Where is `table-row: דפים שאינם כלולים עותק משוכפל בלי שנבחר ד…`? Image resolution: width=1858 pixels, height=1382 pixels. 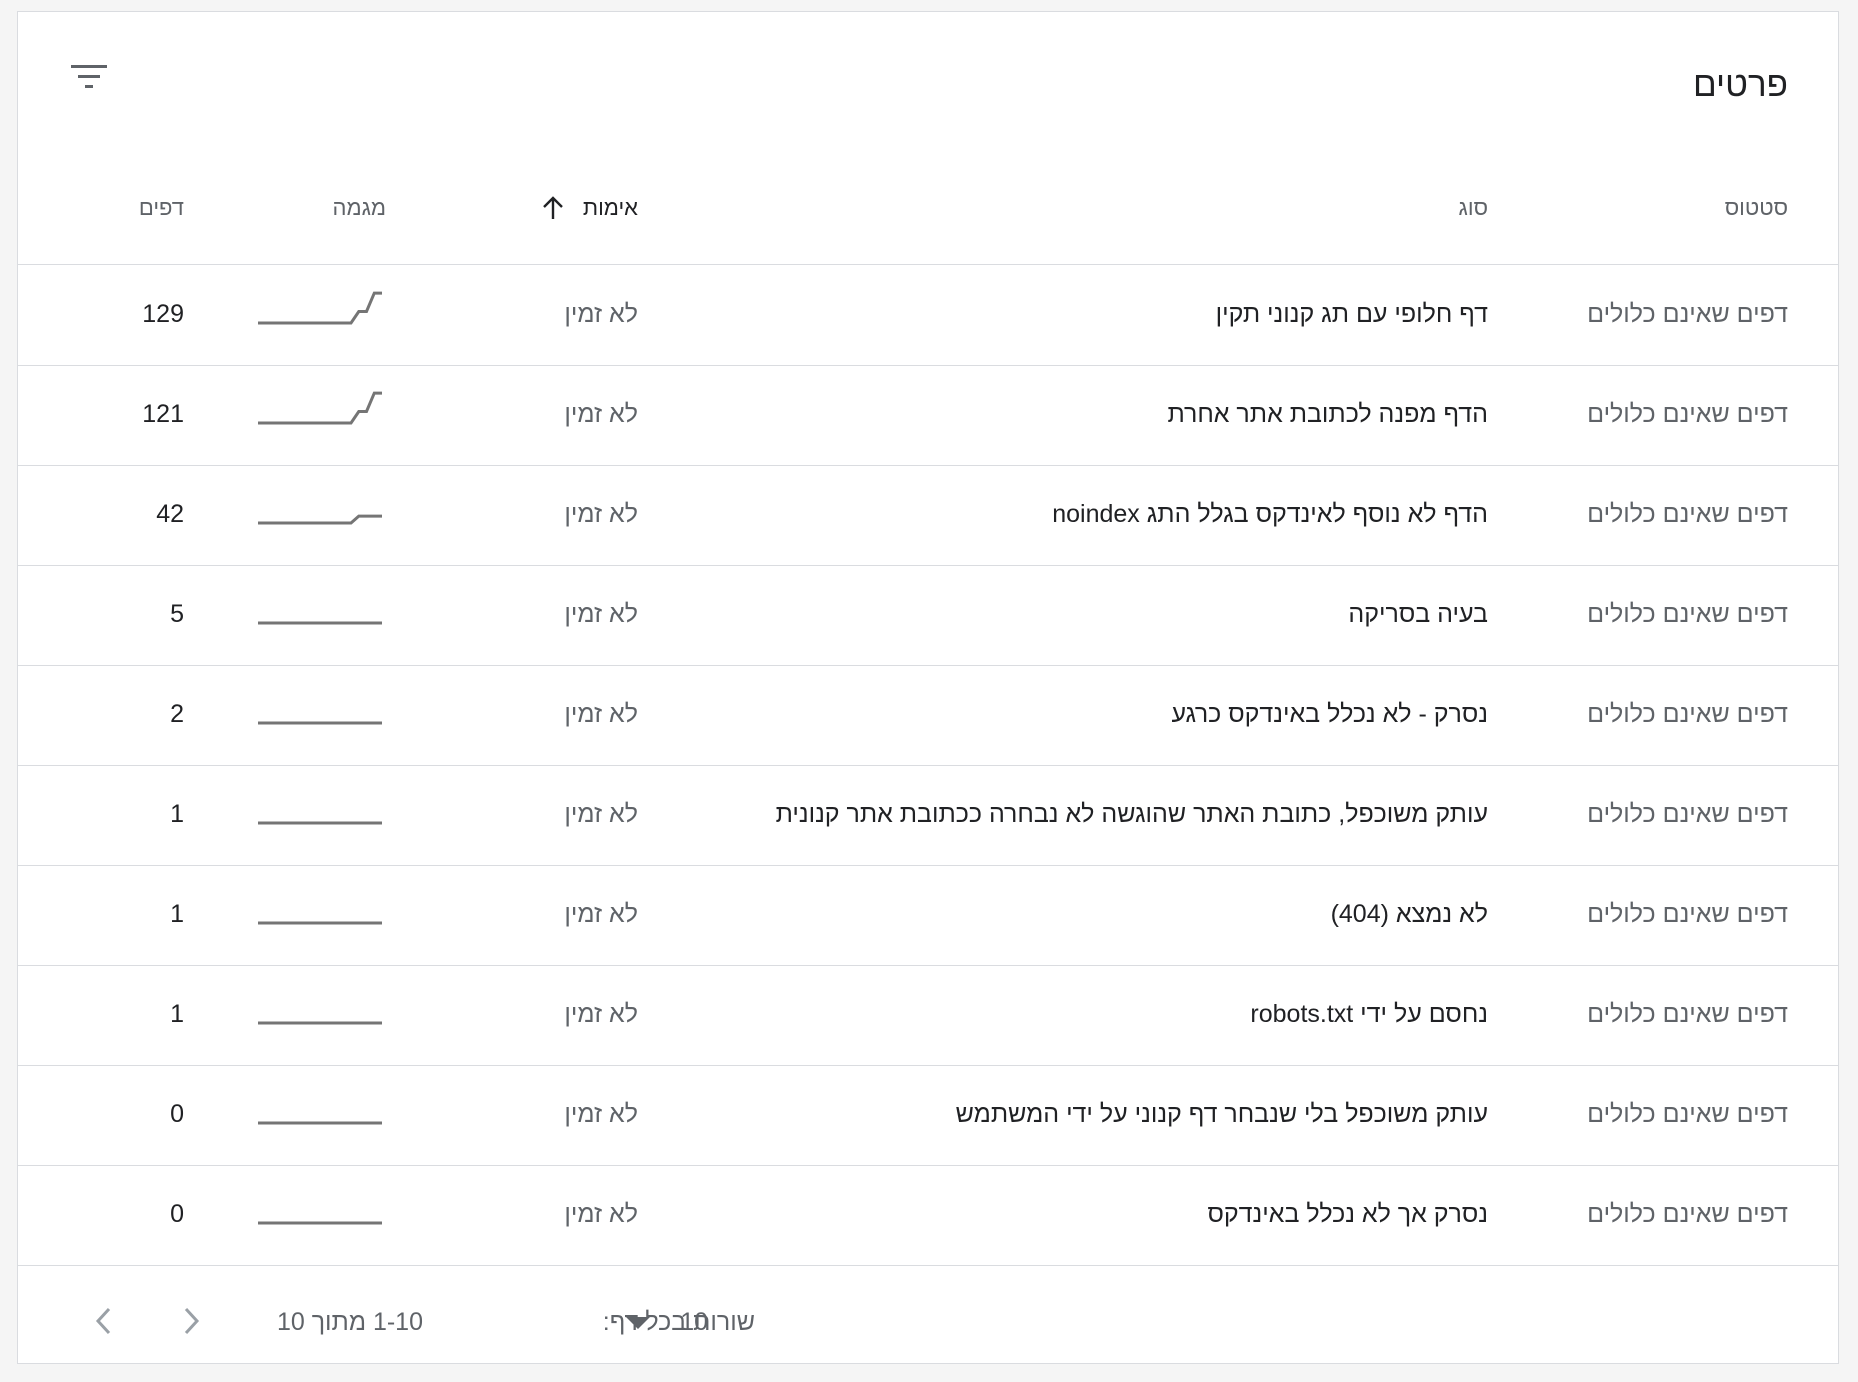
table-row: דפים שאינם כלולים עותק משוכפל בלי שנבחר ד… is located at coordinates (928, 1115).